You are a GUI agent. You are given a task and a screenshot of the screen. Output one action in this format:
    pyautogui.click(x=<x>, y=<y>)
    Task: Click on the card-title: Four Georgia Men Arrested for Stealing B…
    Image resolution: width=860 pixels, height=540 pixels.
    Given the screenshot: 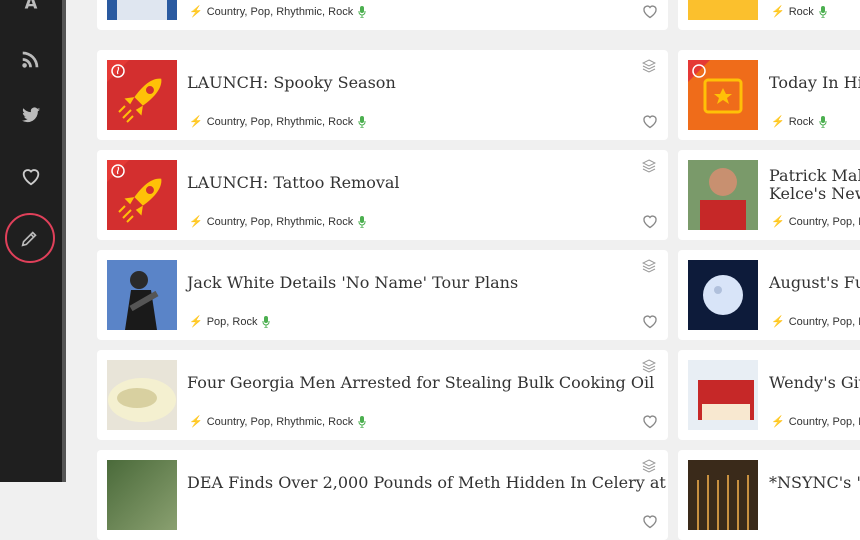 What is the action you would take?
    pyautogui.click(x=420, y=383)
    